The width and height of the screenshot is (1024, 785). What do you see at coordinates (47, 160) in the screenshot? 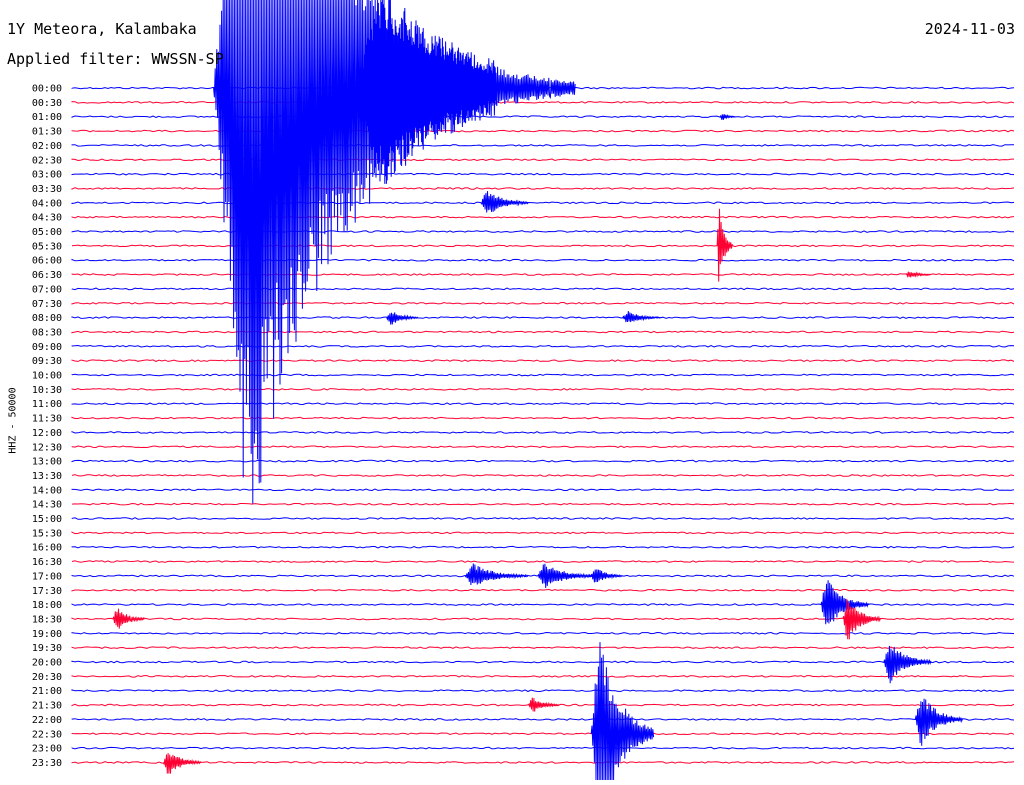
I see `row-time-label: 02:30` at bounding box center [47, 160].